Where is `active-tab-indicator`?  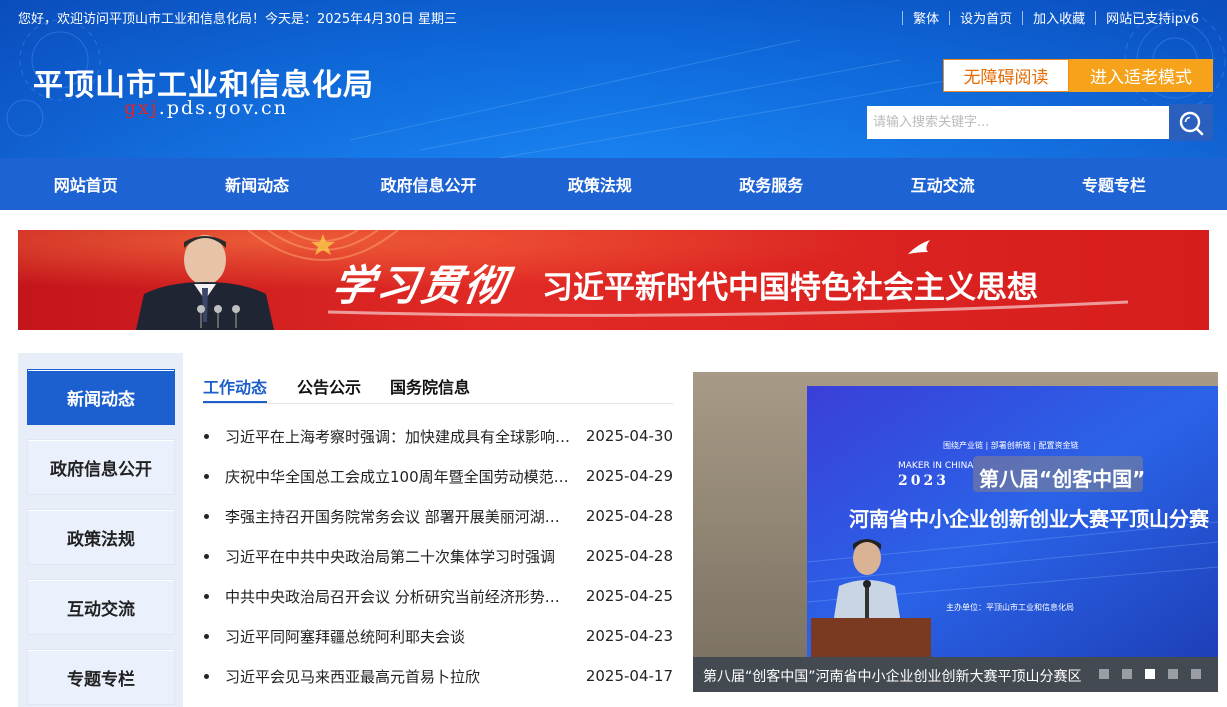
active-tab-indicator is located at coordinates (235, 402).